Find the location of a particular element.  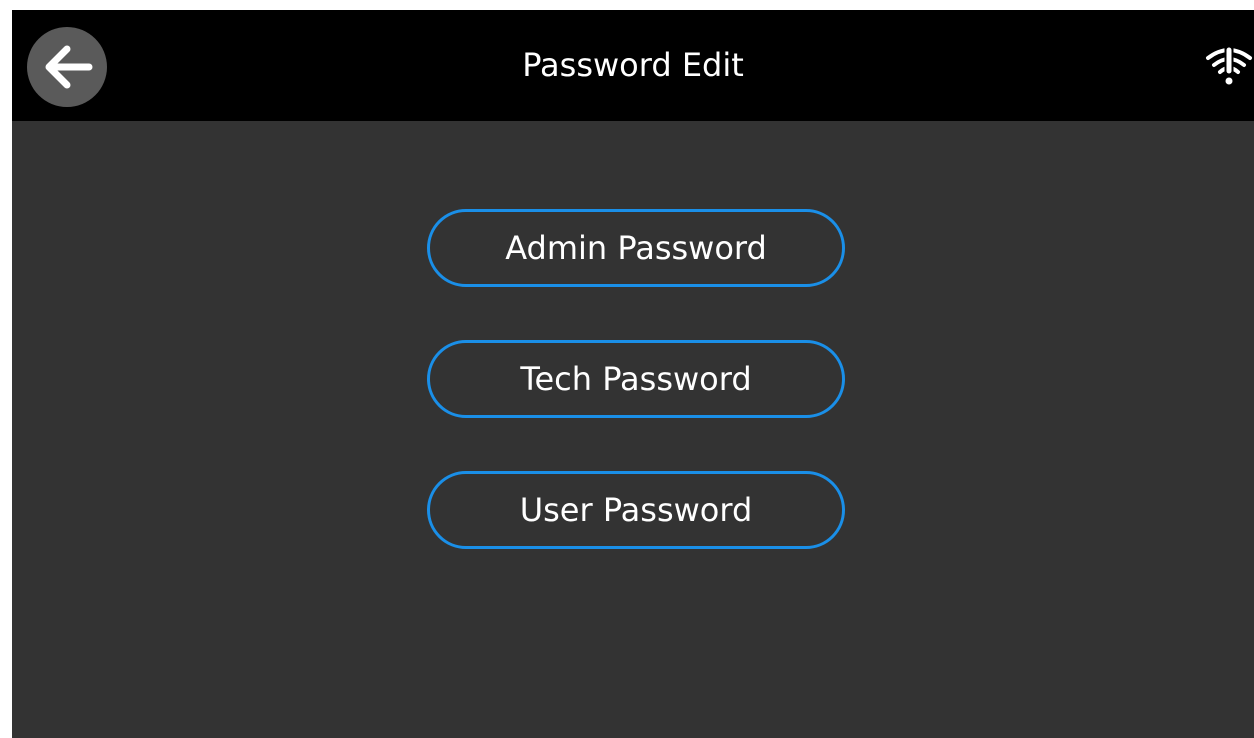

user-password-button: User Password is located at coordinates (636, 510).